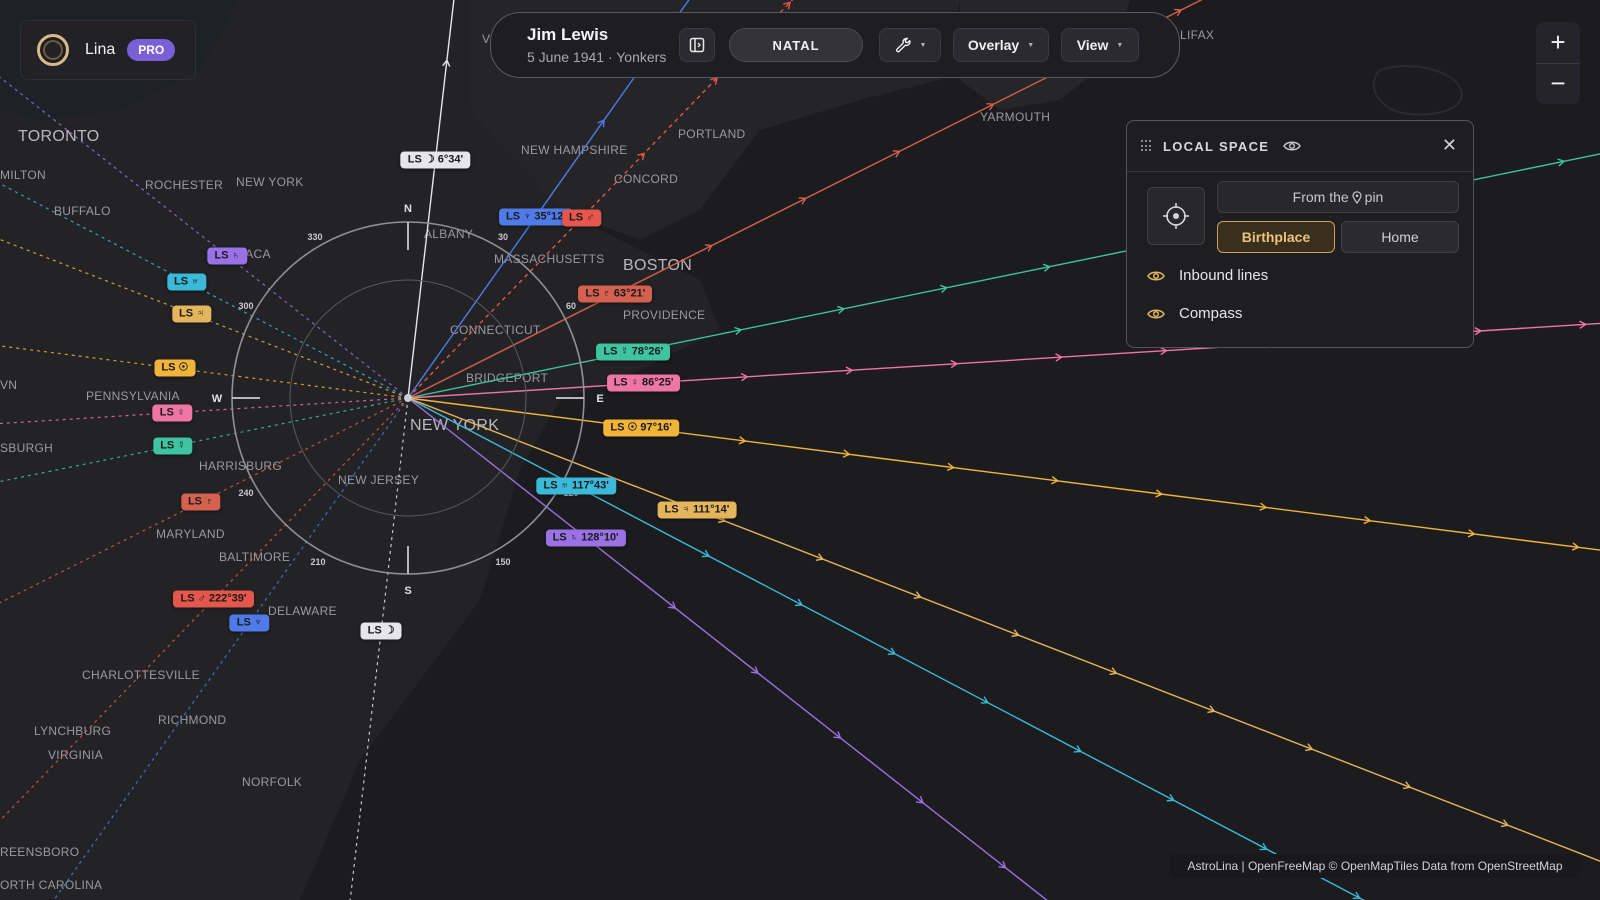  What do you see at coordinates (903, 45) in the screenshot?
I see `wrench-icon` at bounding box center [903, 45].